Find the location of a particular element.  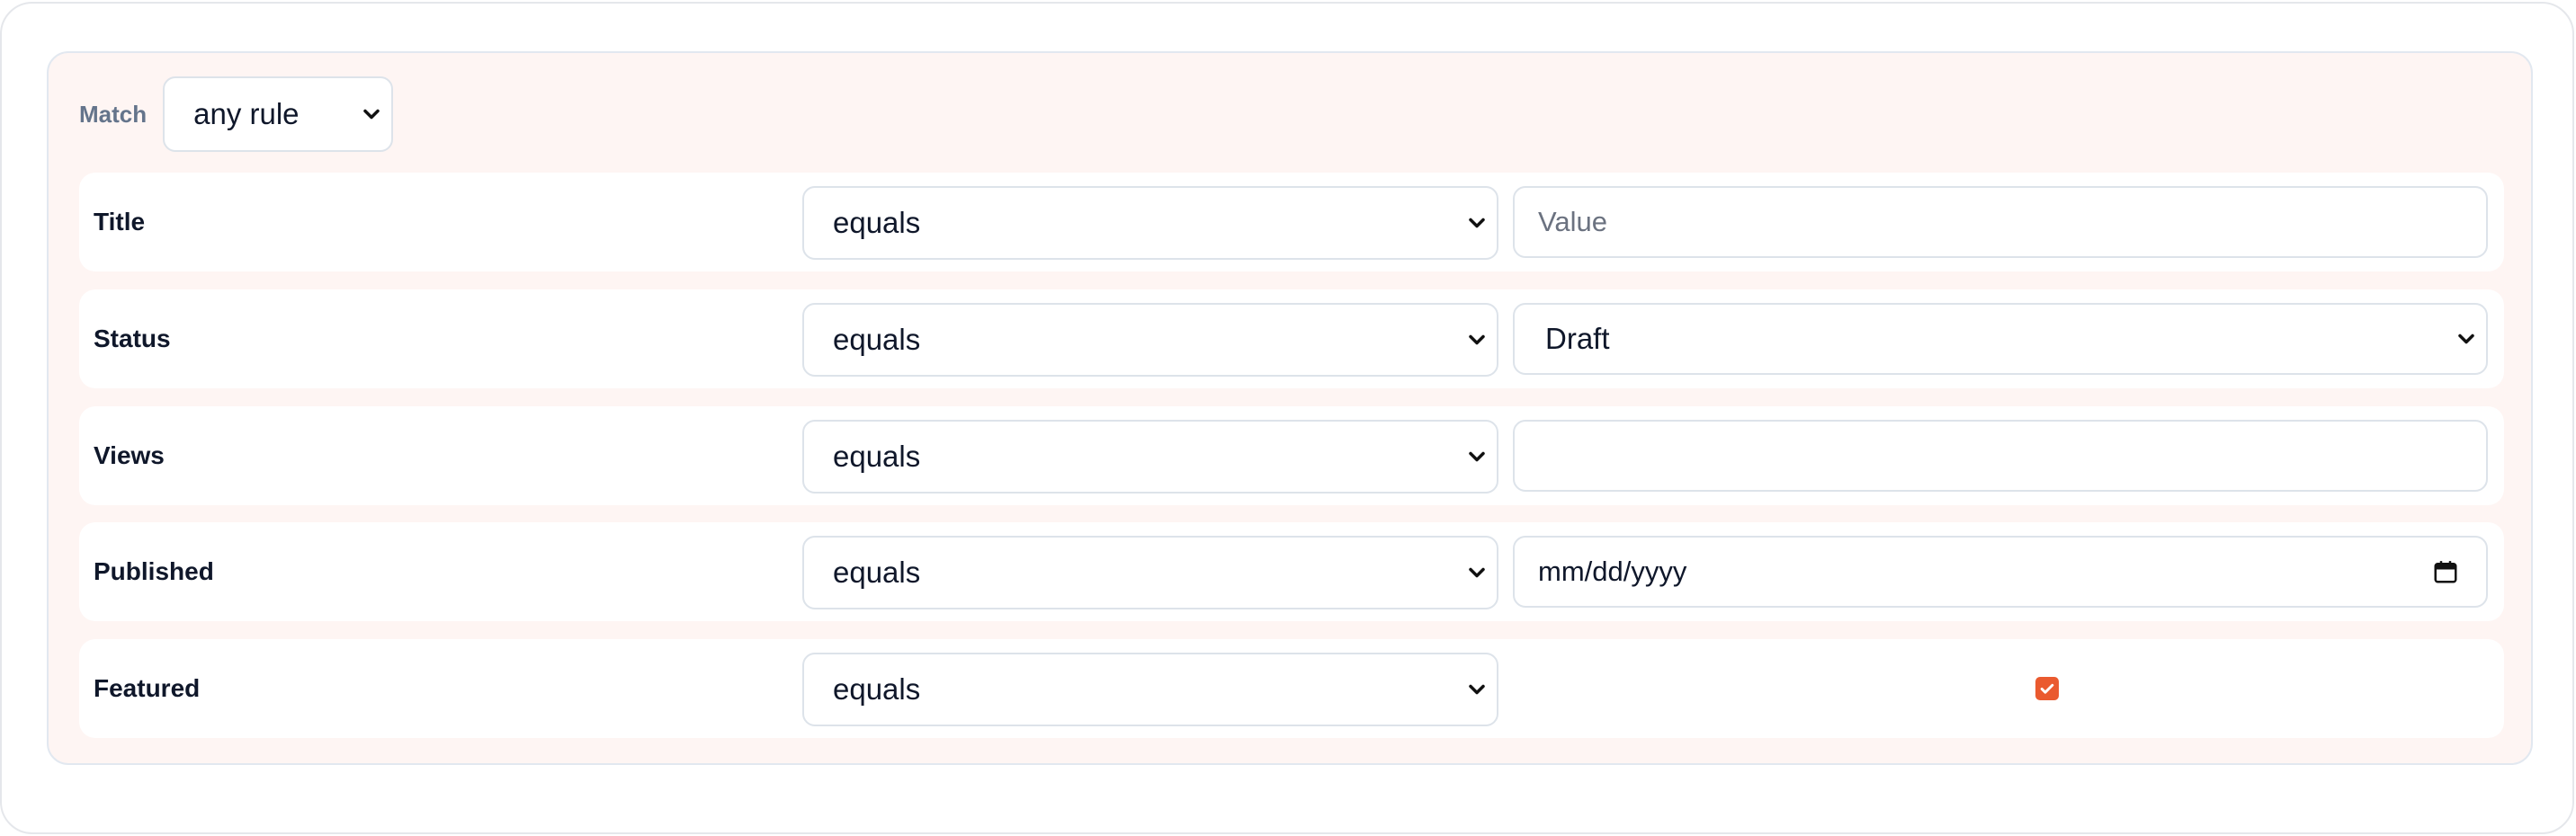

value-placeholder: Value is located at coordinates (1572, 222).